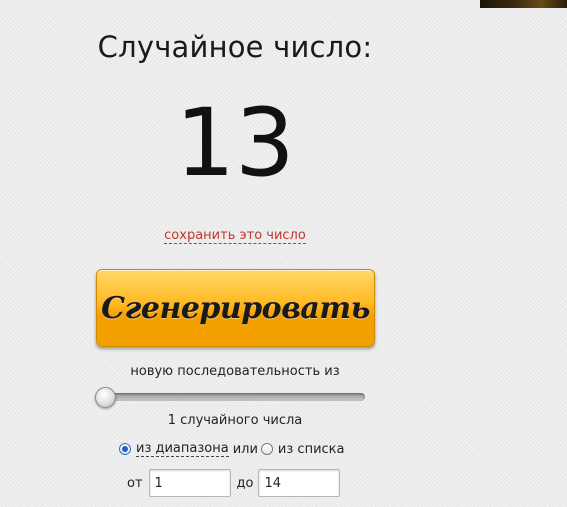  What do you see at coordinates (234, 483) in the screenshot?
I see `range-inputs: от до` at bounding box center [234, 483].